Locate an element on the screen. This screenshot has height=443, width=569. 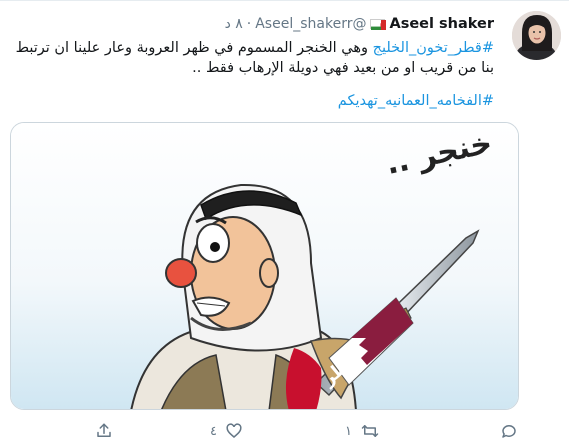
like-button: ٤ is located at coordinates (226, 431).